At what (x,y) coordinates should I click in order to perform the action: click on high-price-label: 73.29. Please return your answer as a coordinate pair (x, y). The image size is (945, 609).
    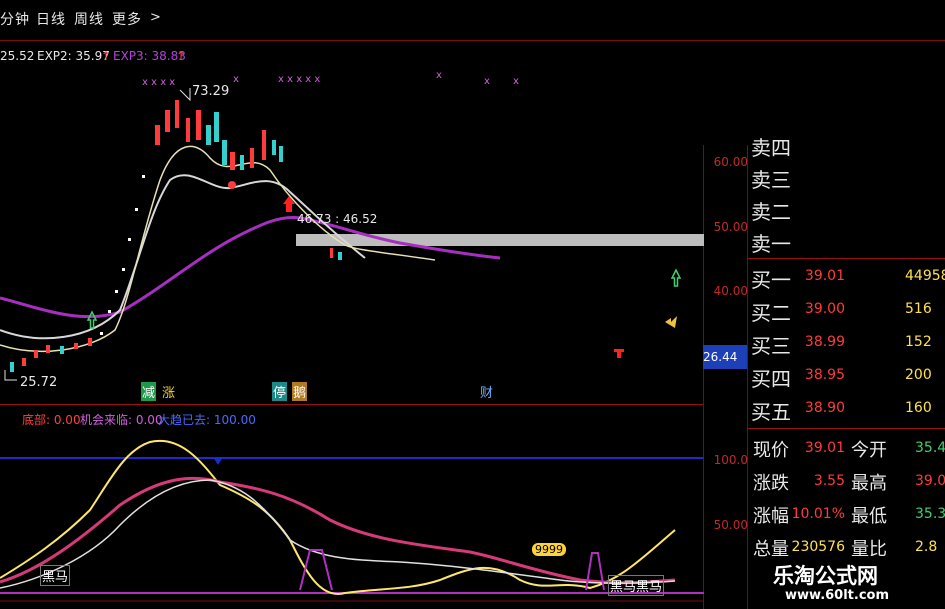
    Looking at the image, I should click on (211, 91).